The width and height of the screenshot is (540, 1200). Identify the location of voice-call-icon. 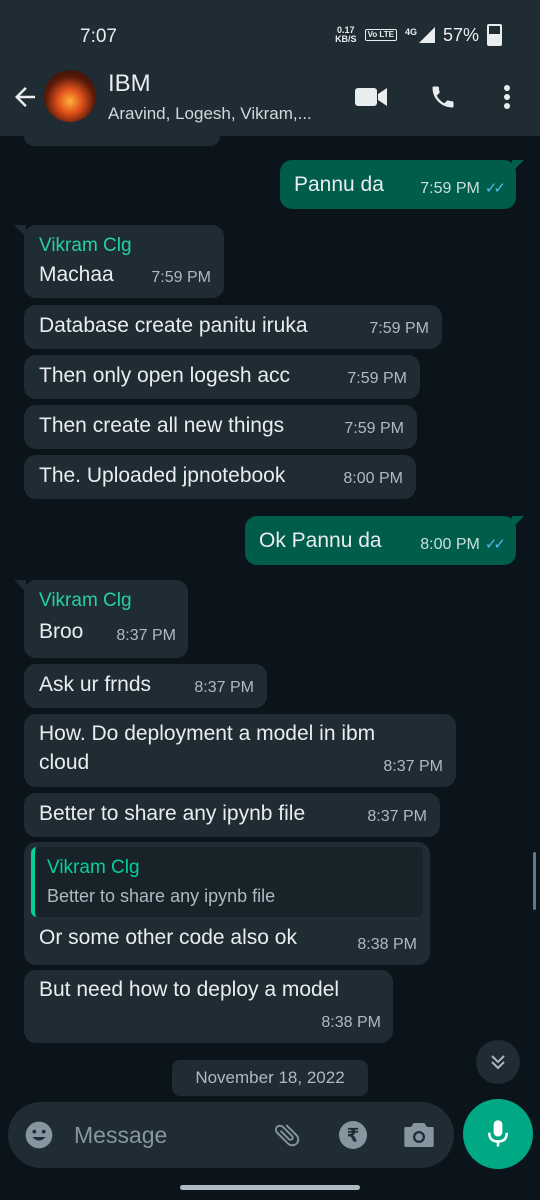
(443, 97).